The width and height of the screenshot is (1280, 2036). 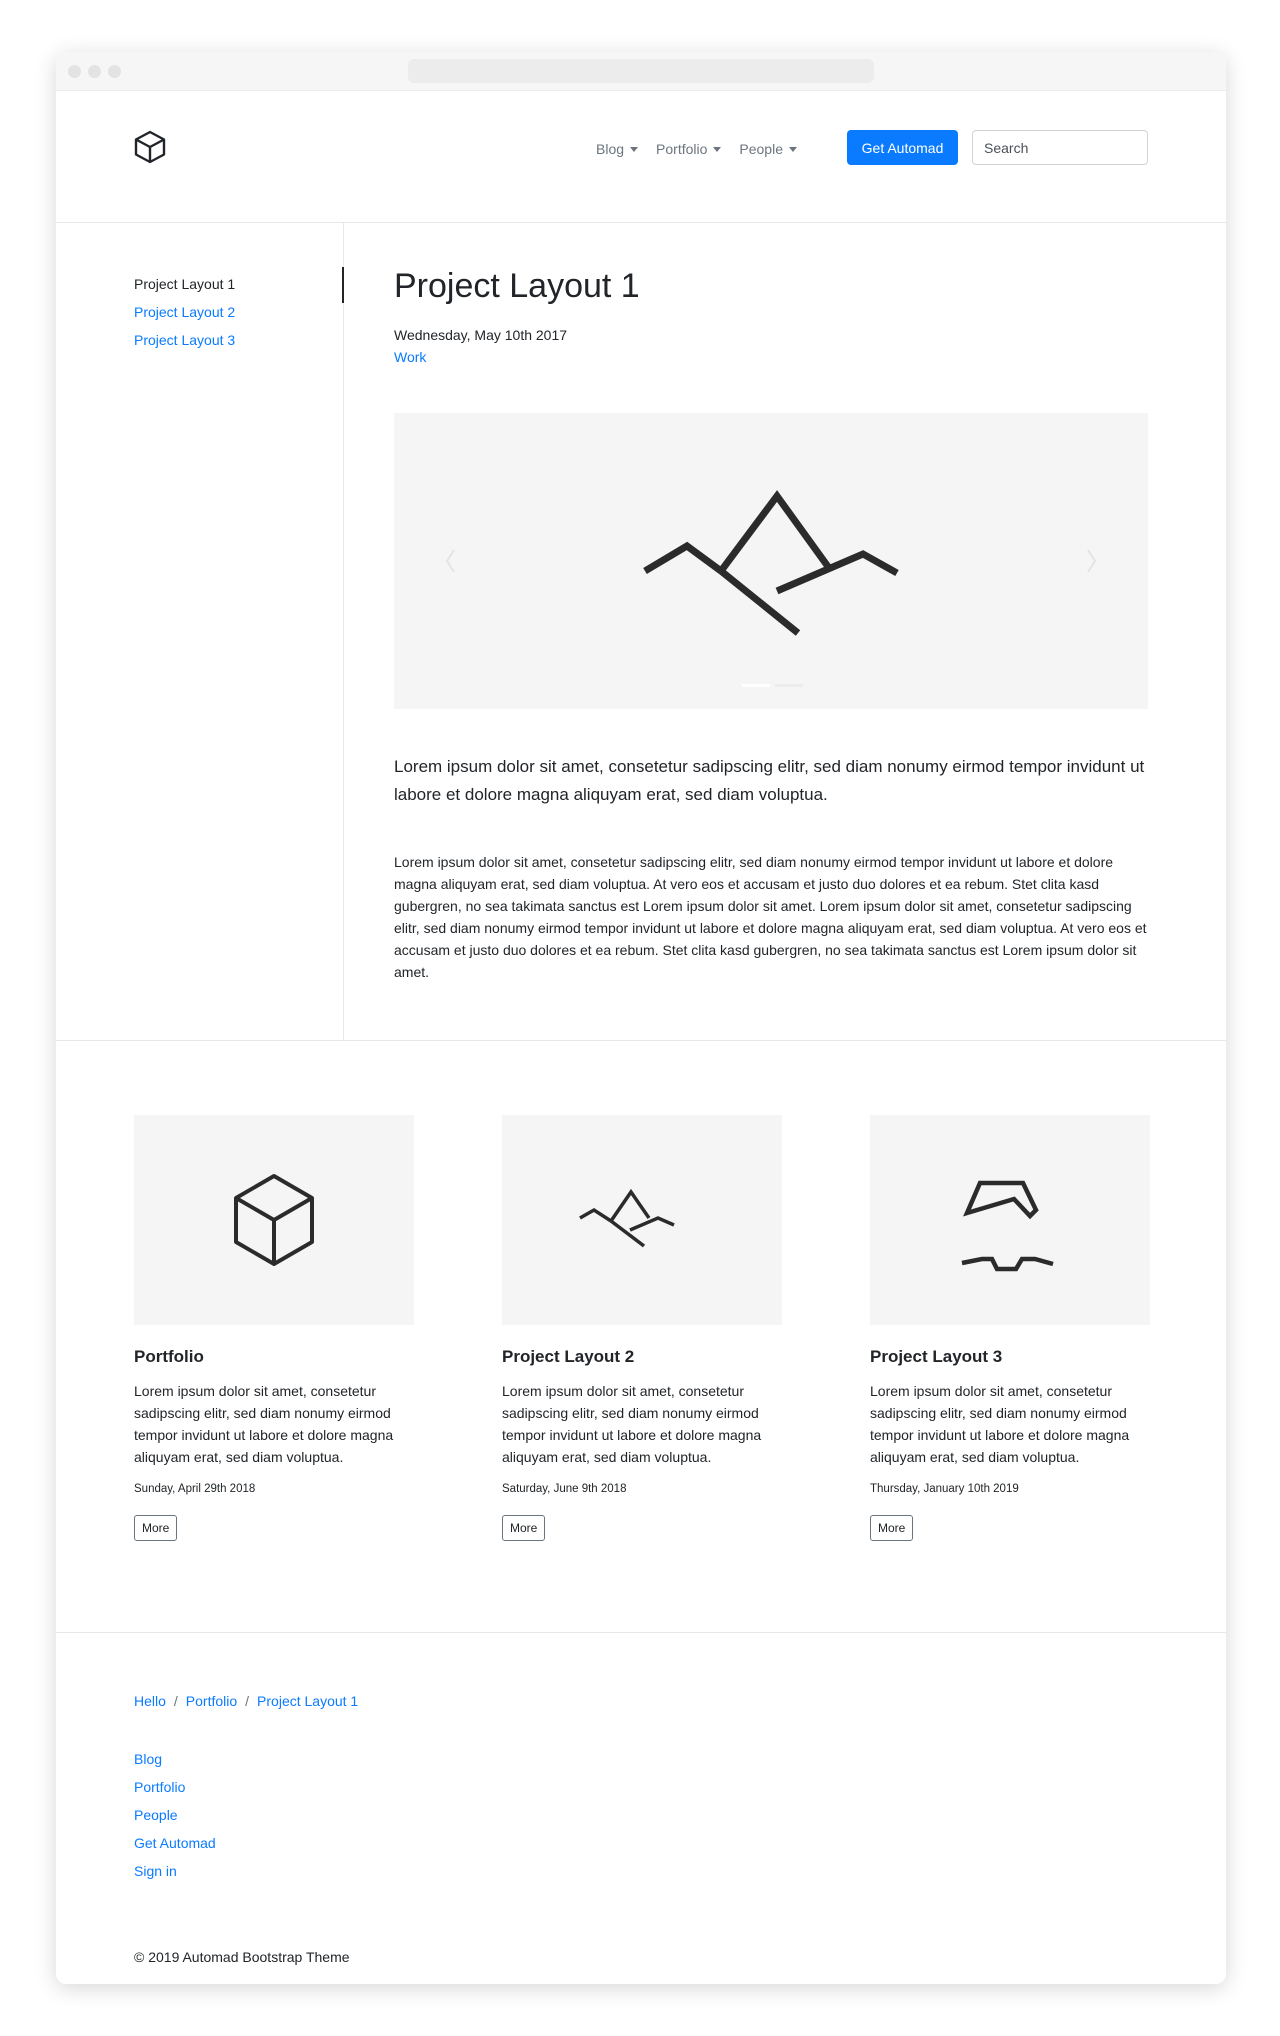 What do you see at coordinates (610, 149) in the screenshot?
I see `nav-blog-label: Blog` at bounding box center [610, 149].